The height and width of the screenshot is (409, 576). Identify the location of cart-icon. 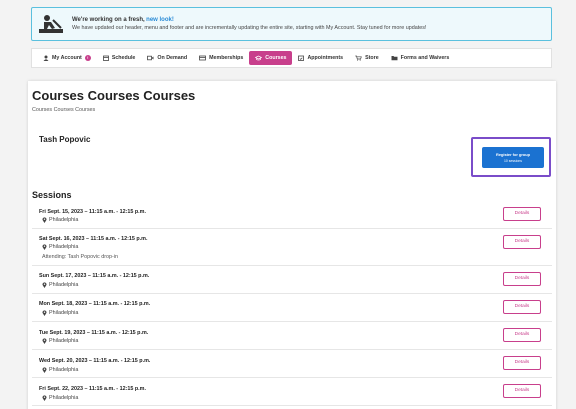
(358, 58).